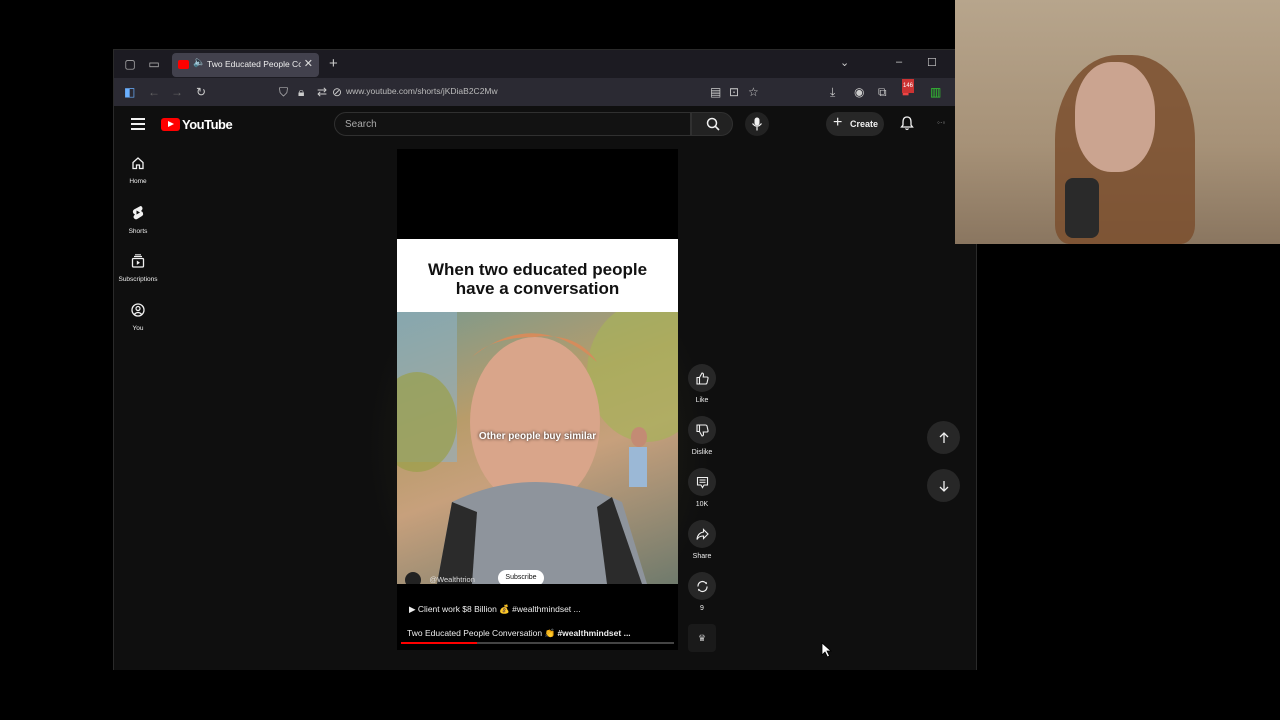  Describe the element at coordinates (154, 92) in the screenshot. I see `back-icon: ←` at that location.